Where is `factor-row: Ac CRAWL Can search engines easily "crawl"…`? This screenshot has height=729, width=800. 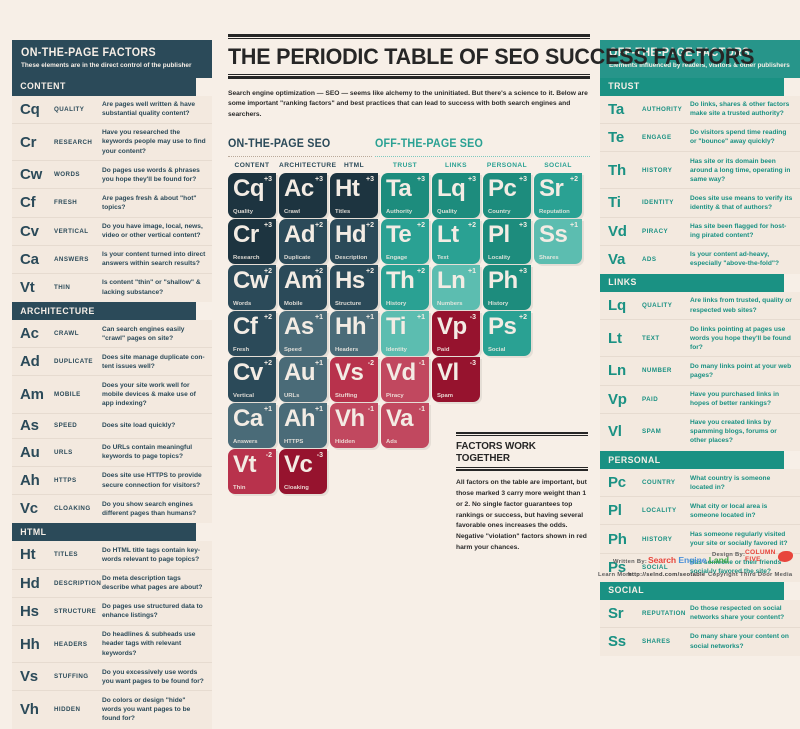
factor-row: Ac CRAWL Can search engines easily "crawl"… is located at coordinates (112, 334).